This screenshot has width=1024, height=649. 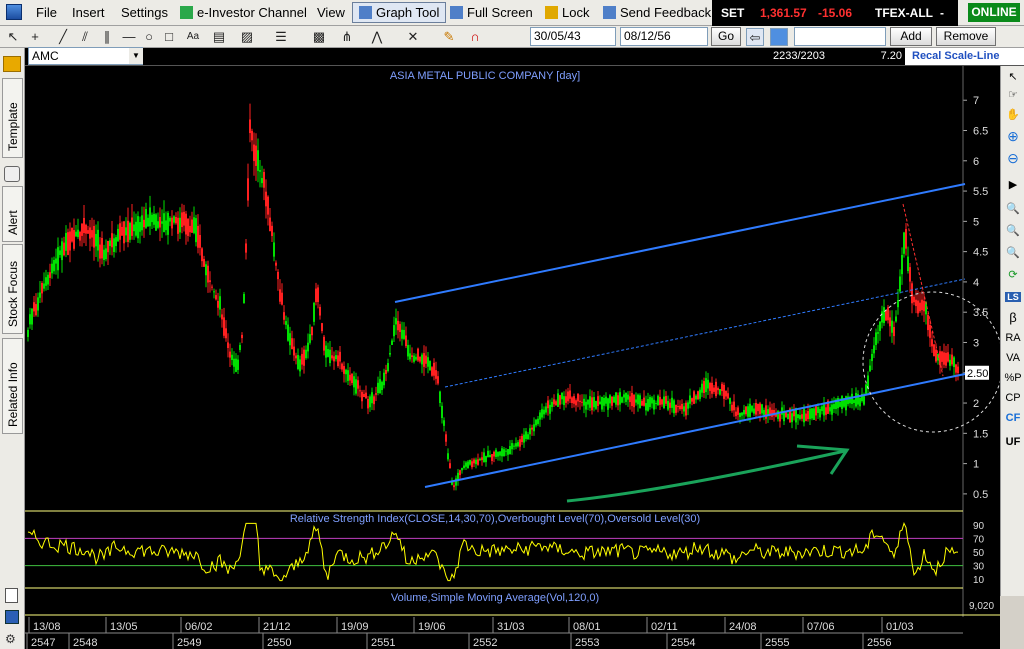 I want to click on line-style-icon: ☰, so click(x=281, y=37).